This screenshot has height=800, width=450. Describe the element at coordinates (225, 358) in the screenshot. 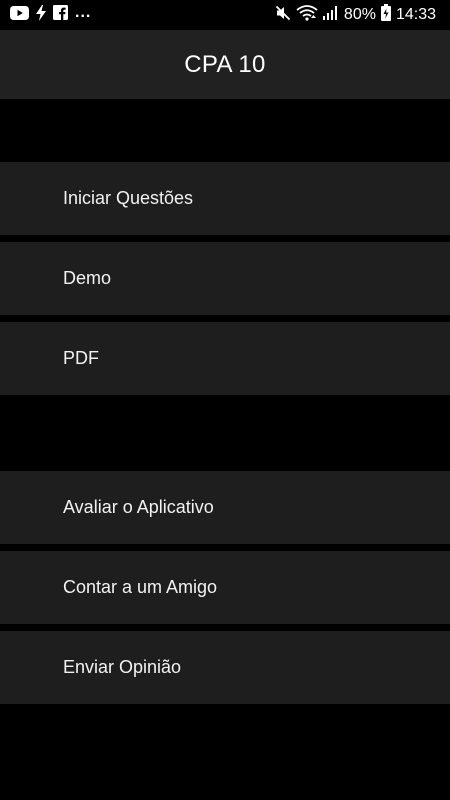

I see `menu-item-pdf: PDF` at that location.